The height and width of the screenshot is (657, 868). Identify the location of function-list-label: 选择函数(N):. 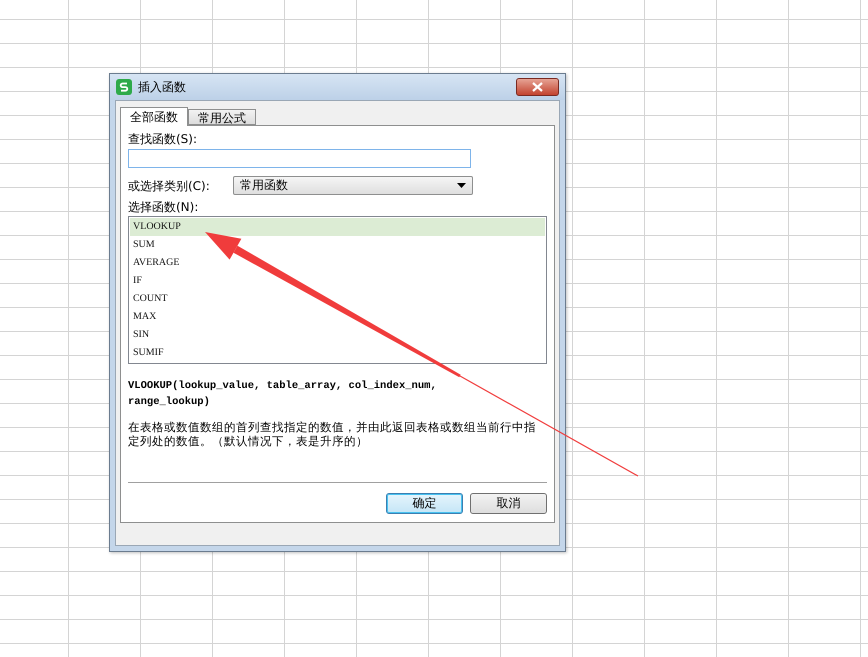
(164, 207).